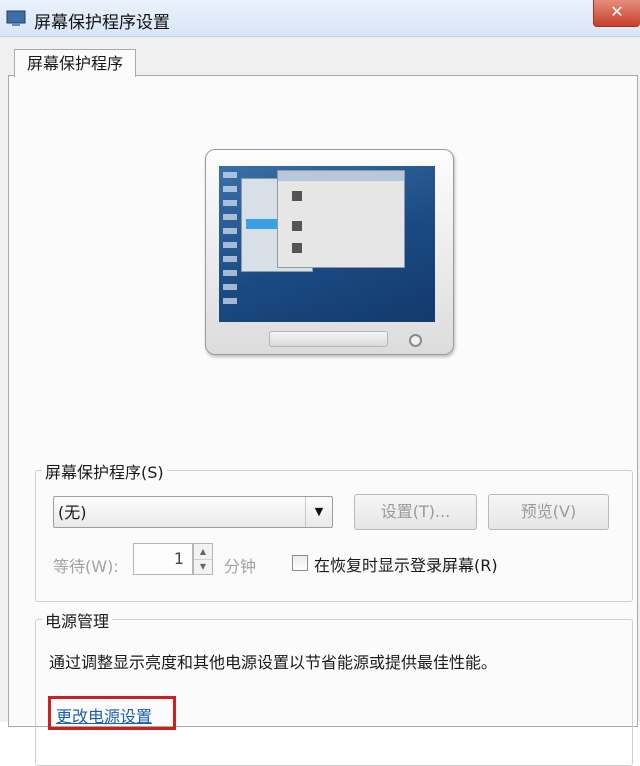 This screenshot has width=640, height=766. Describe the element at coordinates (102, 23) in the screenshot. I see `window-title: 屏幕保护程序设置` at that location.